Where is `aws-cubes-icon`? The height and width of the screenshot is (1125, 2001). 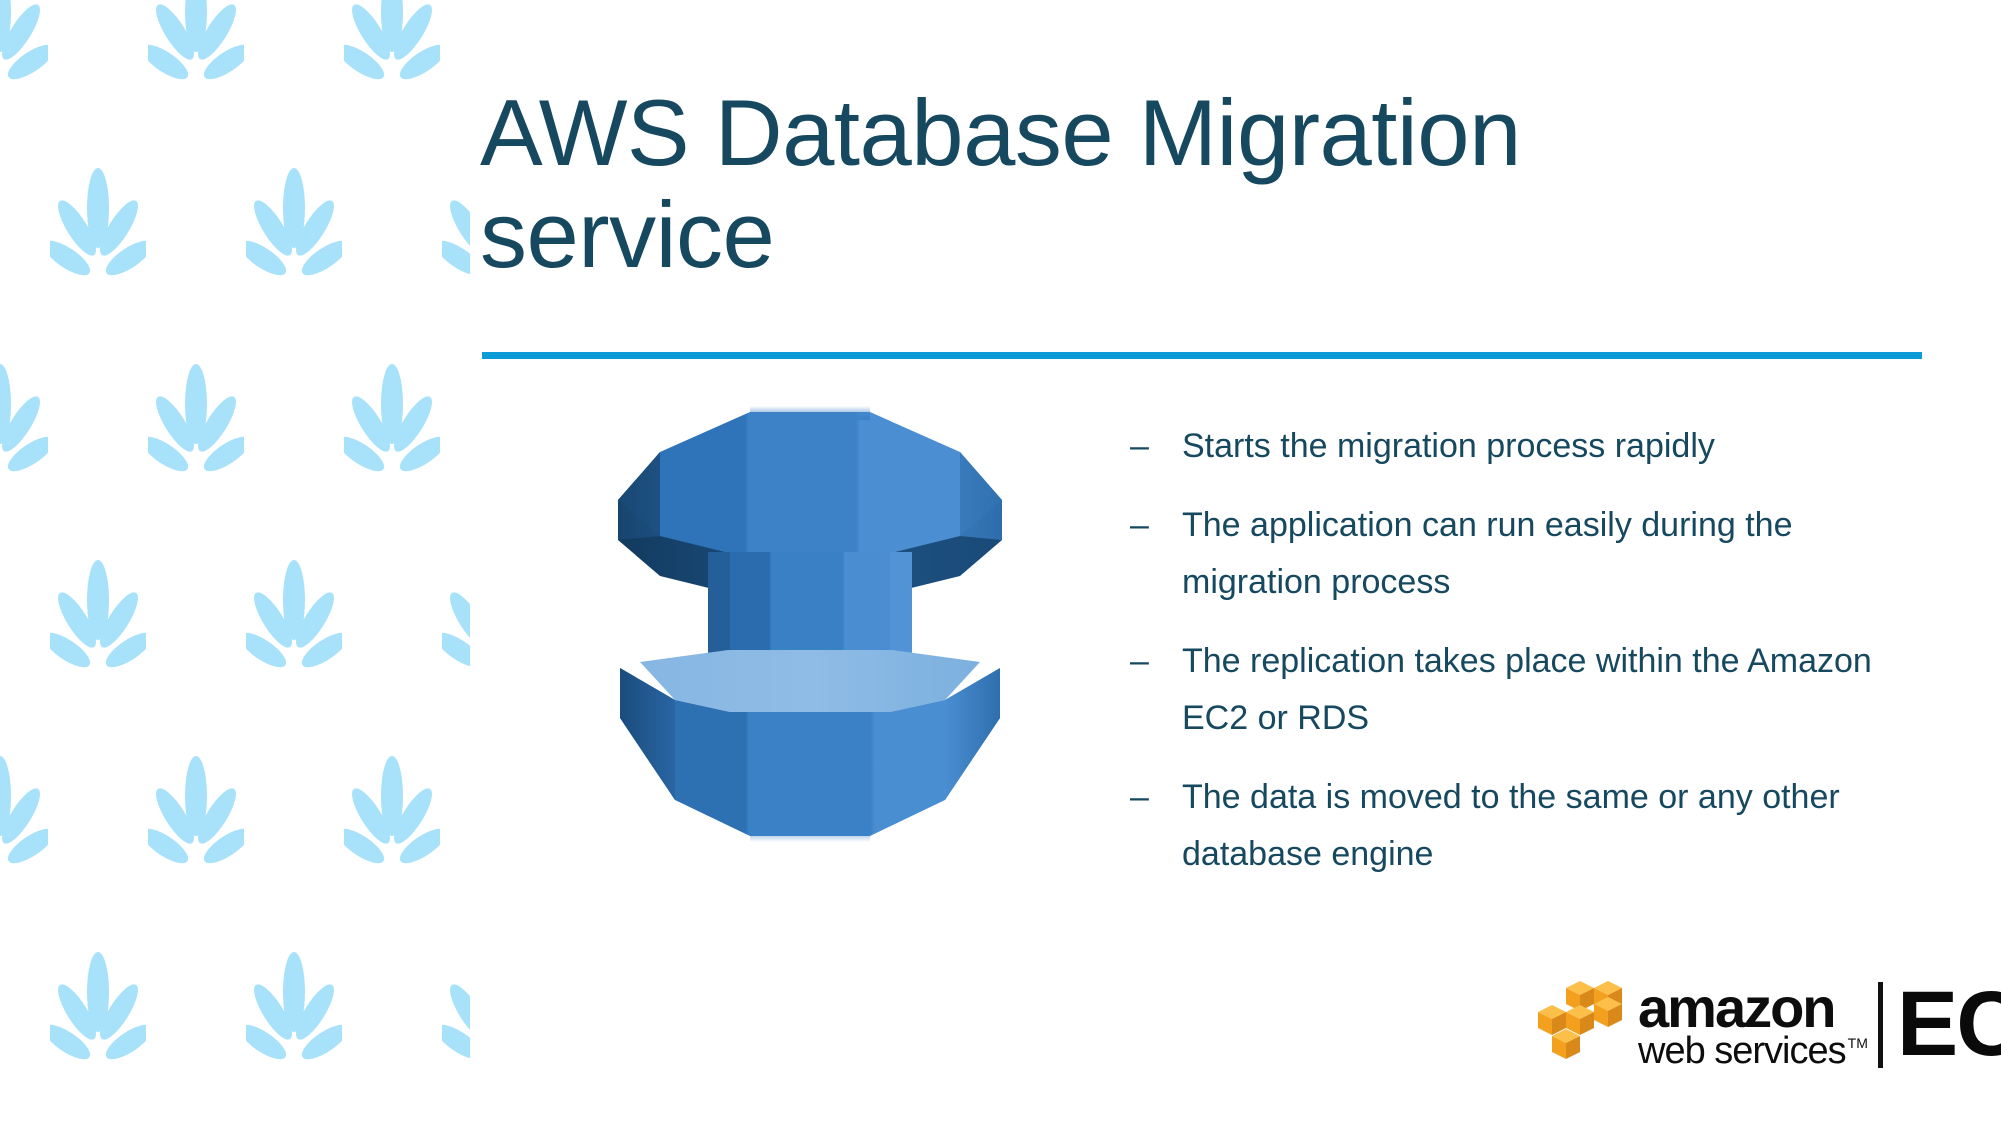 aws-cubes-icon is located at coordinates (1582, 1024).